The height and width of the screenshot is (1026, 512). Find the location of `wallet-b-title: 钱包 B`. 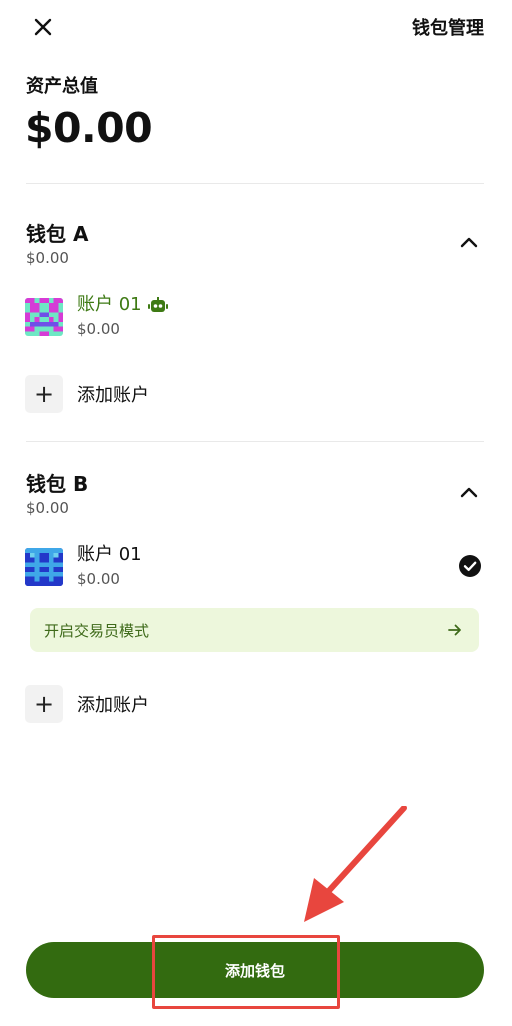

wallet-b-title: 钱包 B is located at coordinates (57, 484).